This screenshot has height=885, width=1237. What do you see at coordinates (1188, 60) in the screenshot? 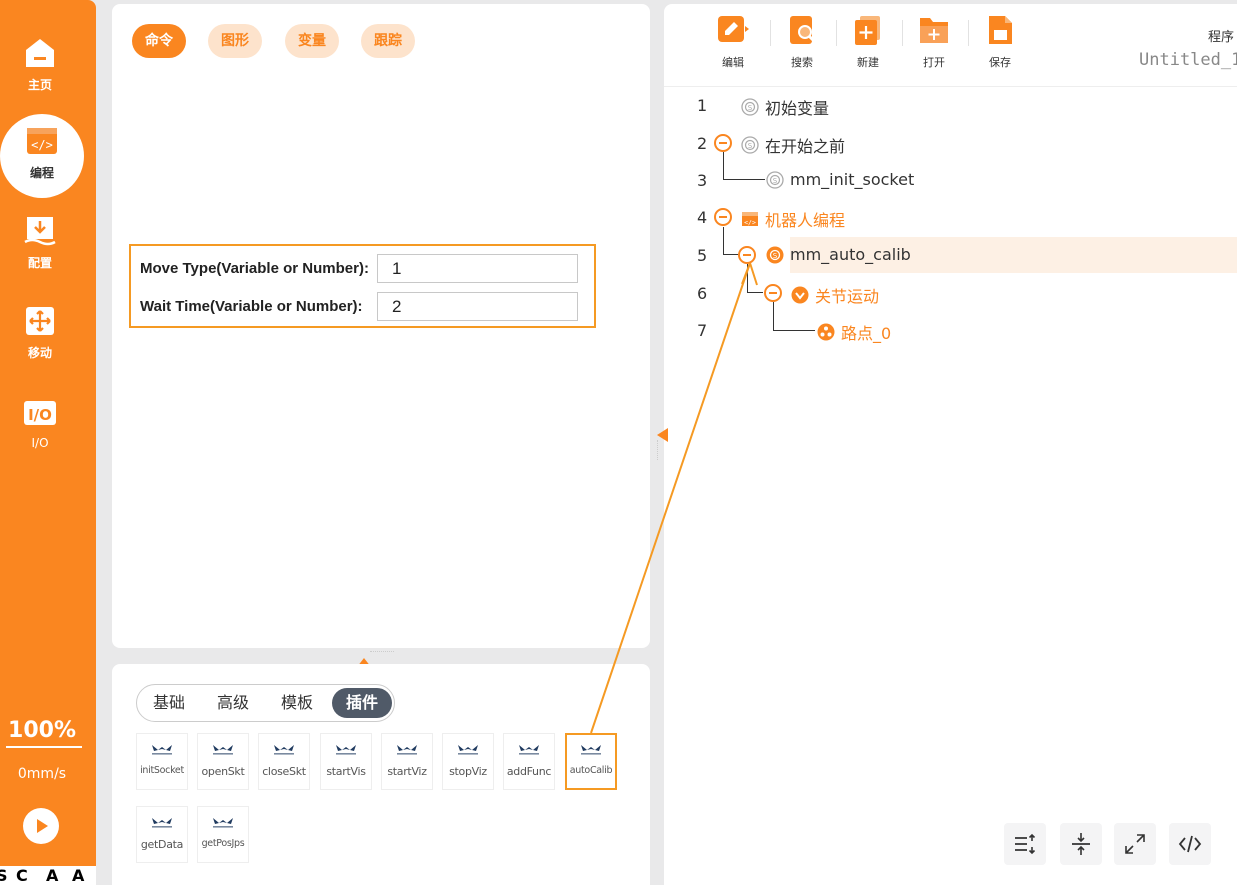
I see `program-name: Untitled_1*` at bounding box center [1188, 60].